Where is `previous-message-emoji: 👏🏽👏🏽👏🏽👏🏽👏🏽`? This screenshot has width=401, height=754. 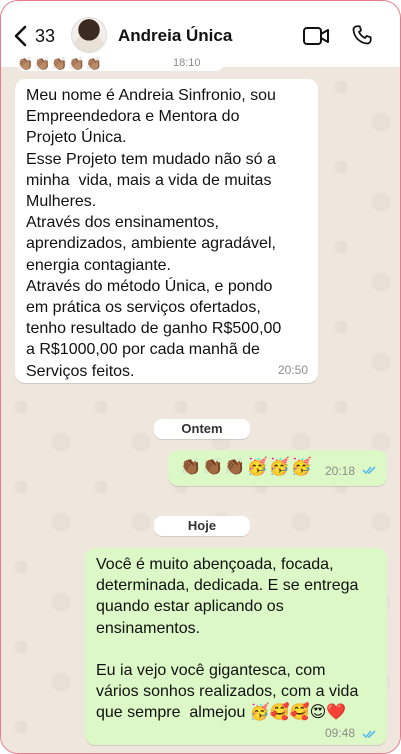
previous-message-emoji: 👏🏽👏🏽👏🏽👏🏽👏🏽 is located at coordinates (60, 63).